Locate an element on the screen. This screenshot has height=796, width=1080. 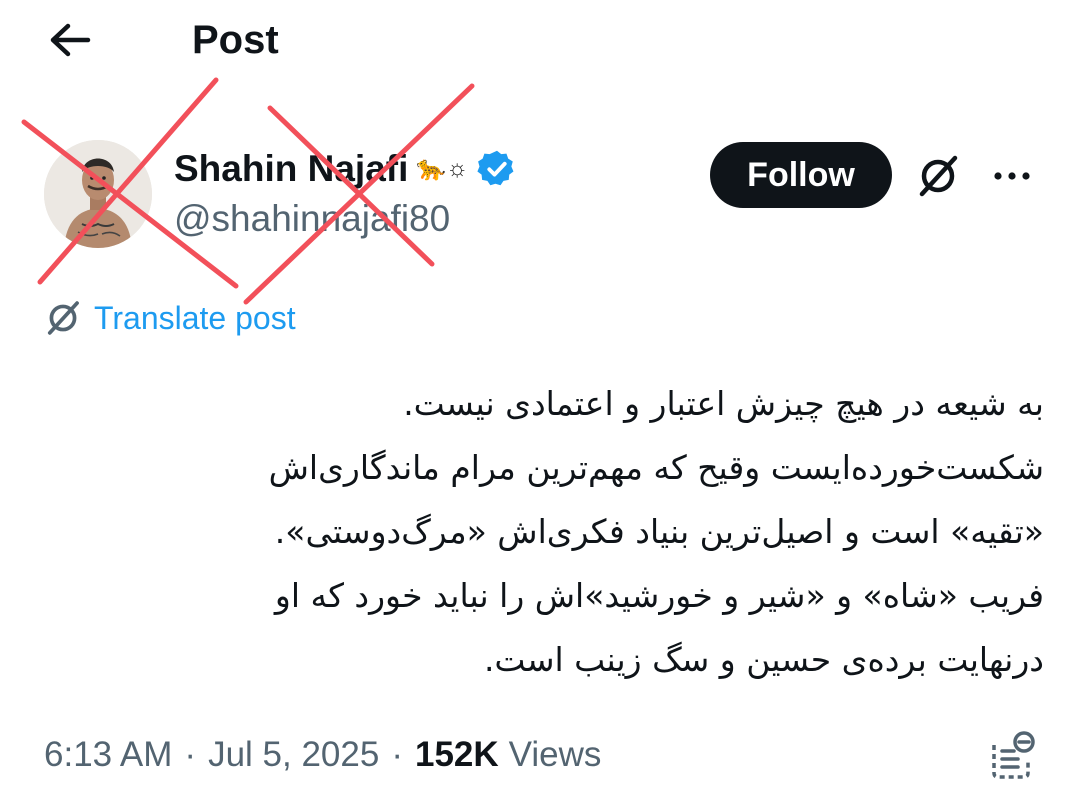
views-count: 152K is located at coordinates (456, 754).